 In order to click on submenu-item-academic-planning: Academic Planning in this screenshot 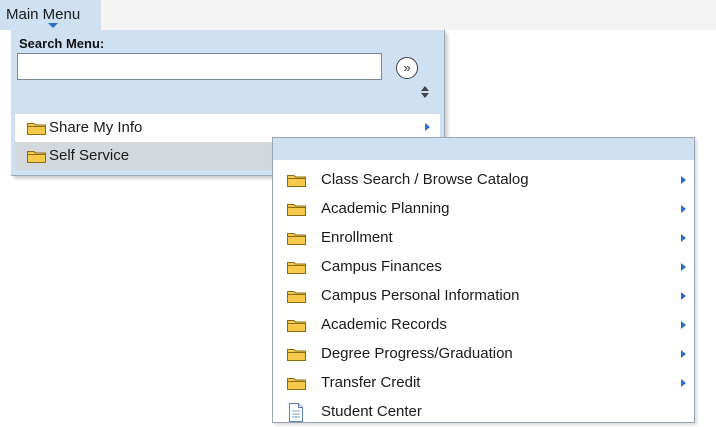, I will do `click(483, 209)`.